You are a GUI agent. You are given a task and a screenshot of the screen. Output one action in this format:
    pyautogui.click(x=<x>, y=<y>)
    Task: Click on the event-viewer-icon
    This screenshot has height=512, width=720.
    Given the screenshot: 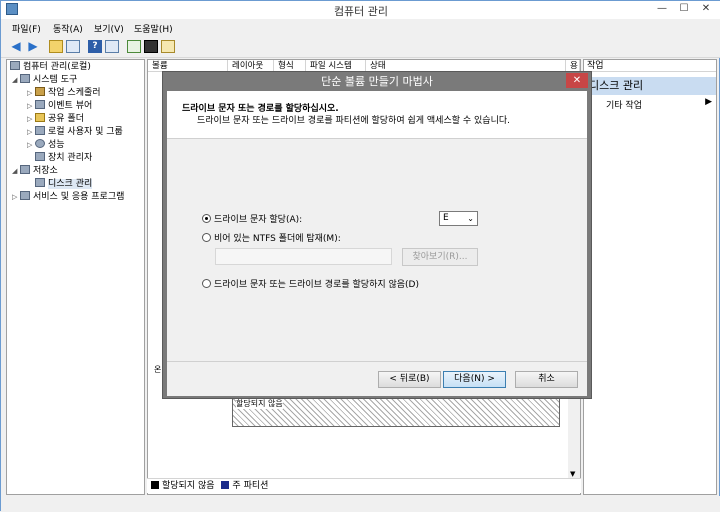 What is the action you would take?
    pyautogui.click(x=40, y=104)
    